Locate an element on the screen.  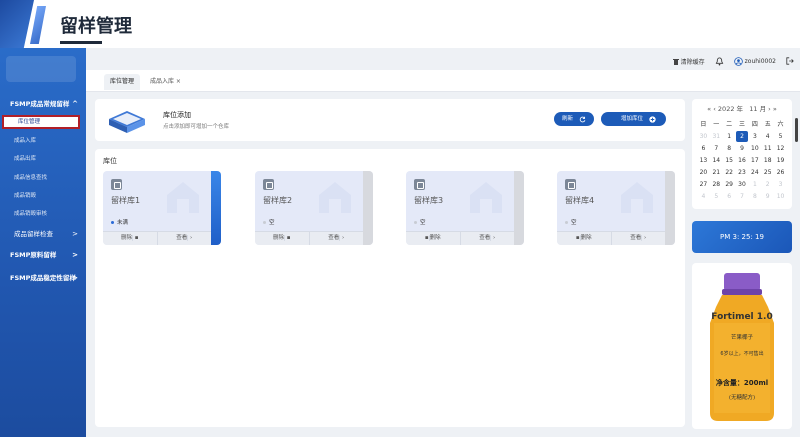
calendar-day: 28 is located at coordinates (716, 184).